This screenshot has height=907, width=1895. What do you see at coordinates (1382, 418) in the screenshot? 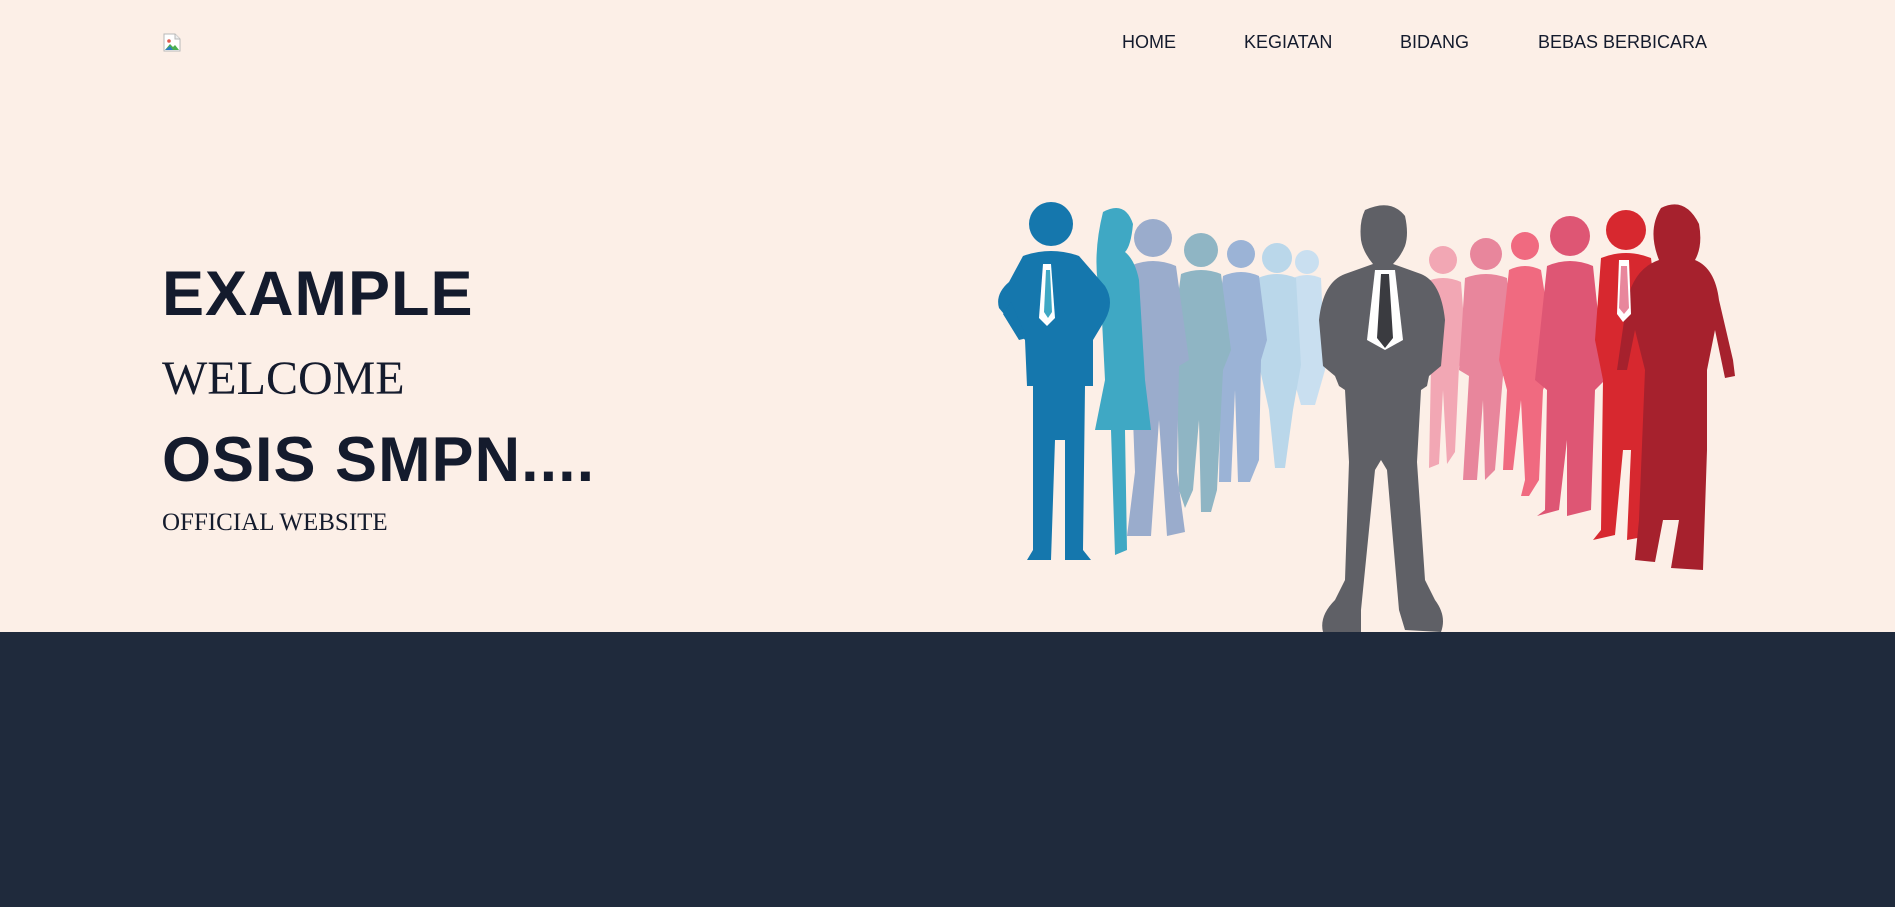
I see `silhouette-center-man` at bounding box center [1382, 418].